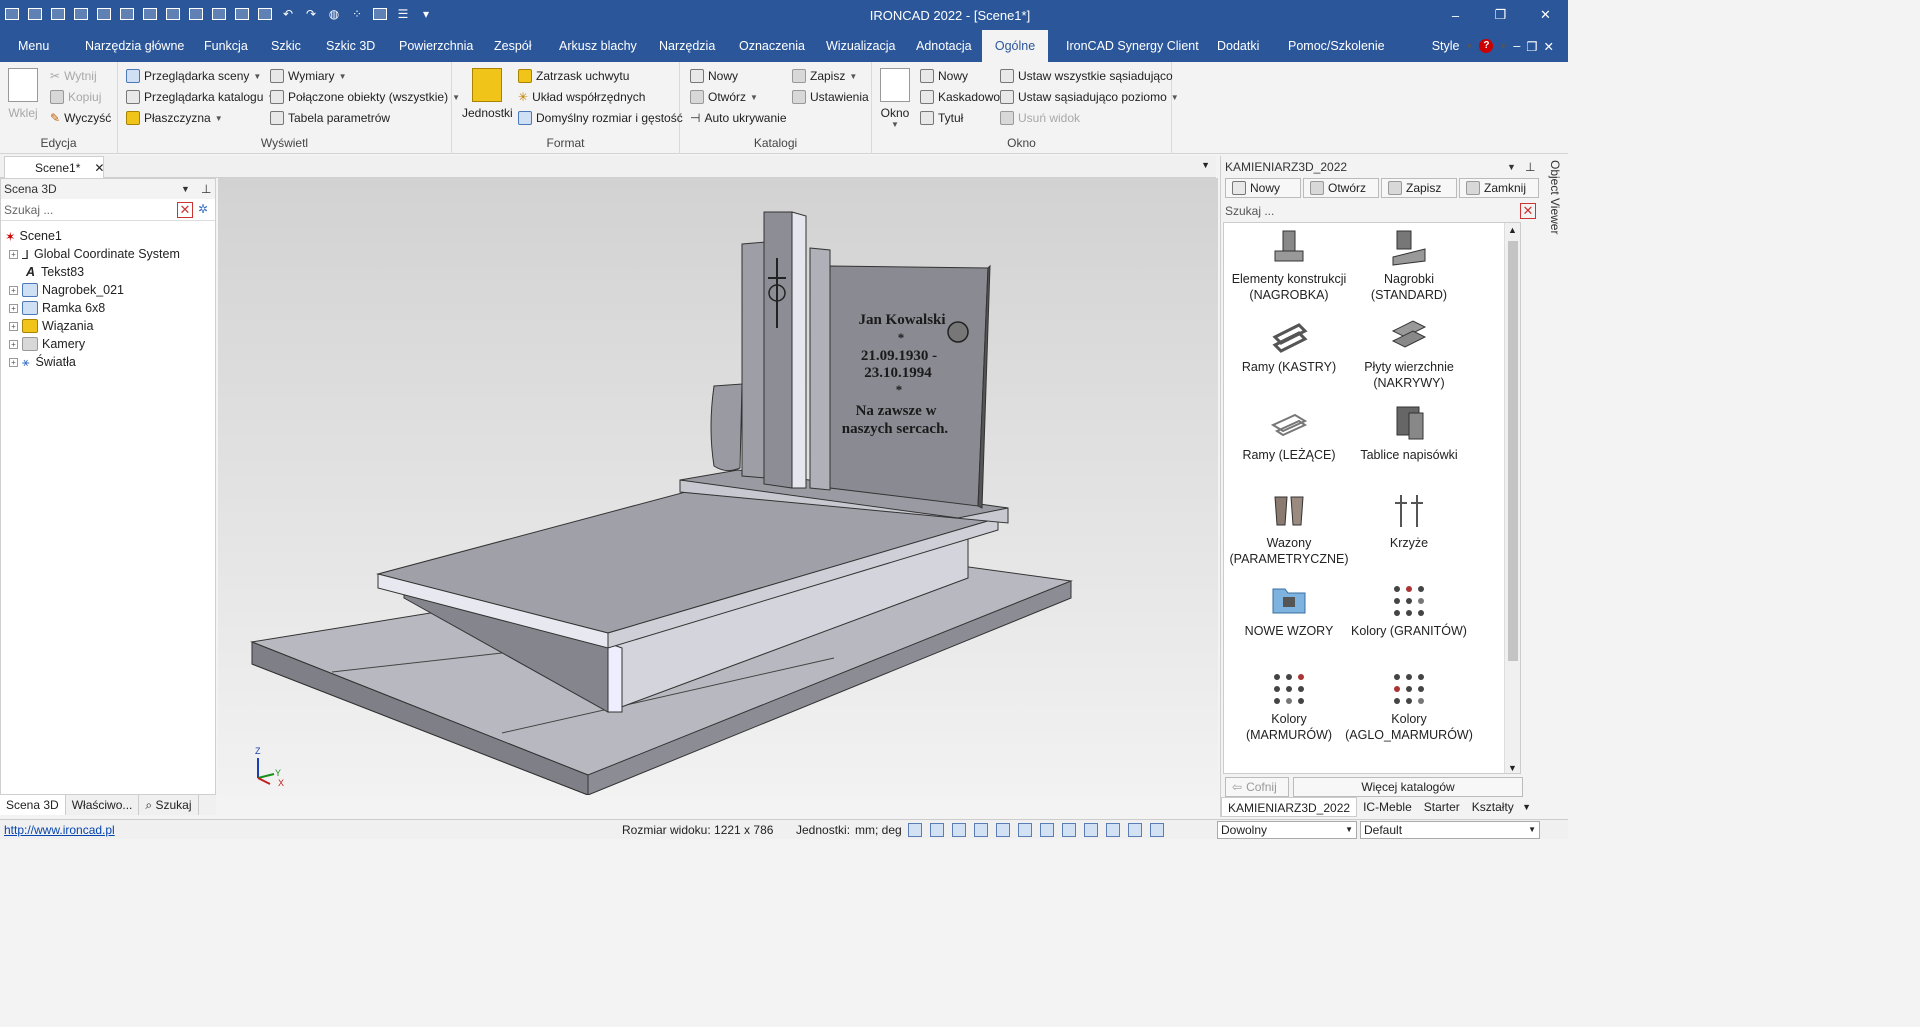 The height and width of the screenshot is (1027, 1920). I want to click on remove-view-button: Usuń widok, so click(1040, 118).